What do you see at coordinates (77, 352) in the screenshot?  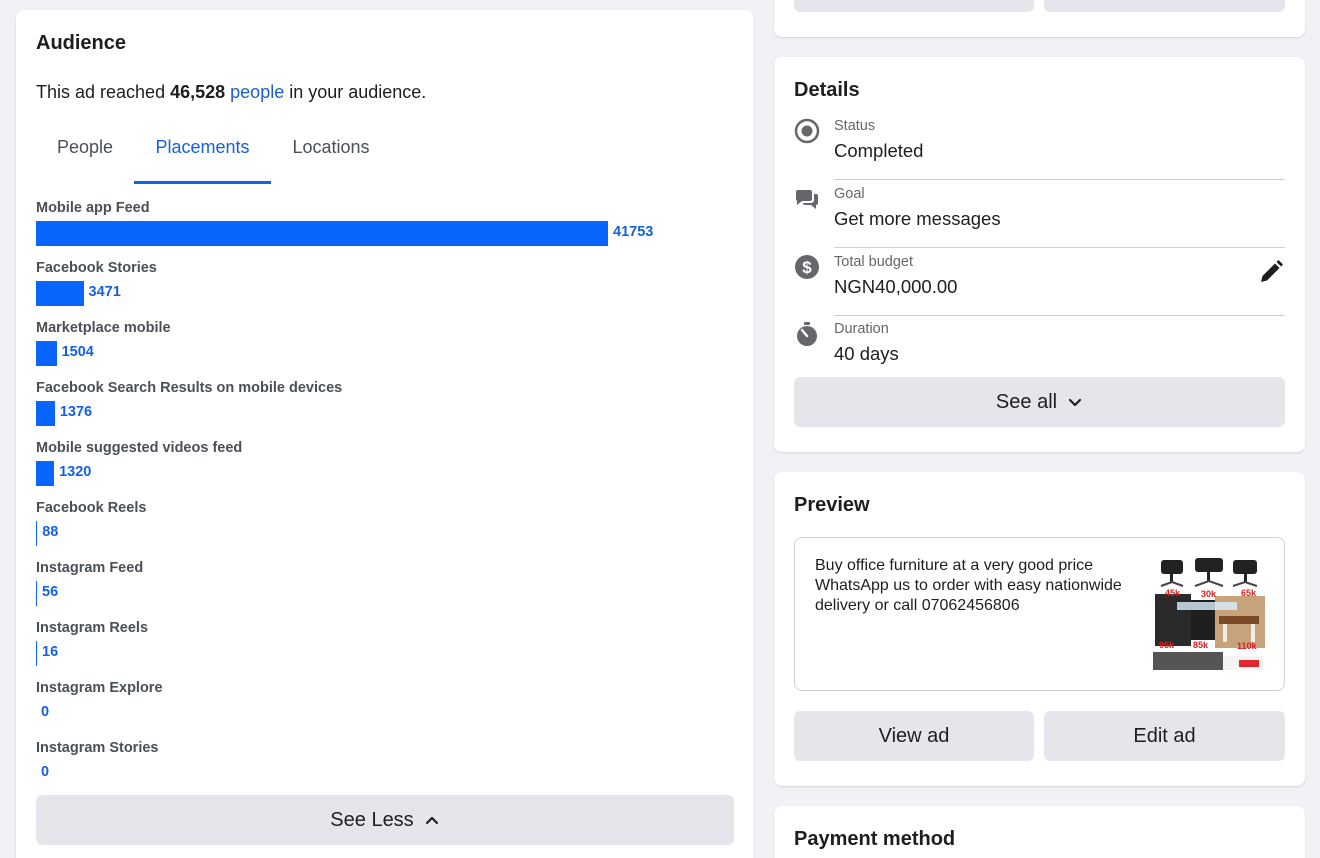 I see `placement-value: 1504` at bounding box center [77, 352].